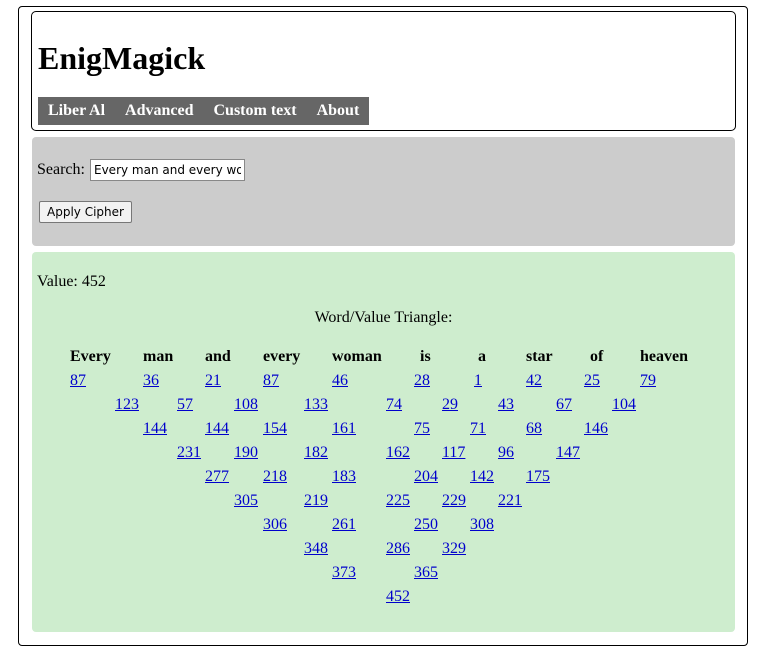 This screenshot has width=768, height=646. What do you see at coordinates (344, 429) in the screenshot?
I see `triangle-value-link: 161` at bounding box center [344, 429].